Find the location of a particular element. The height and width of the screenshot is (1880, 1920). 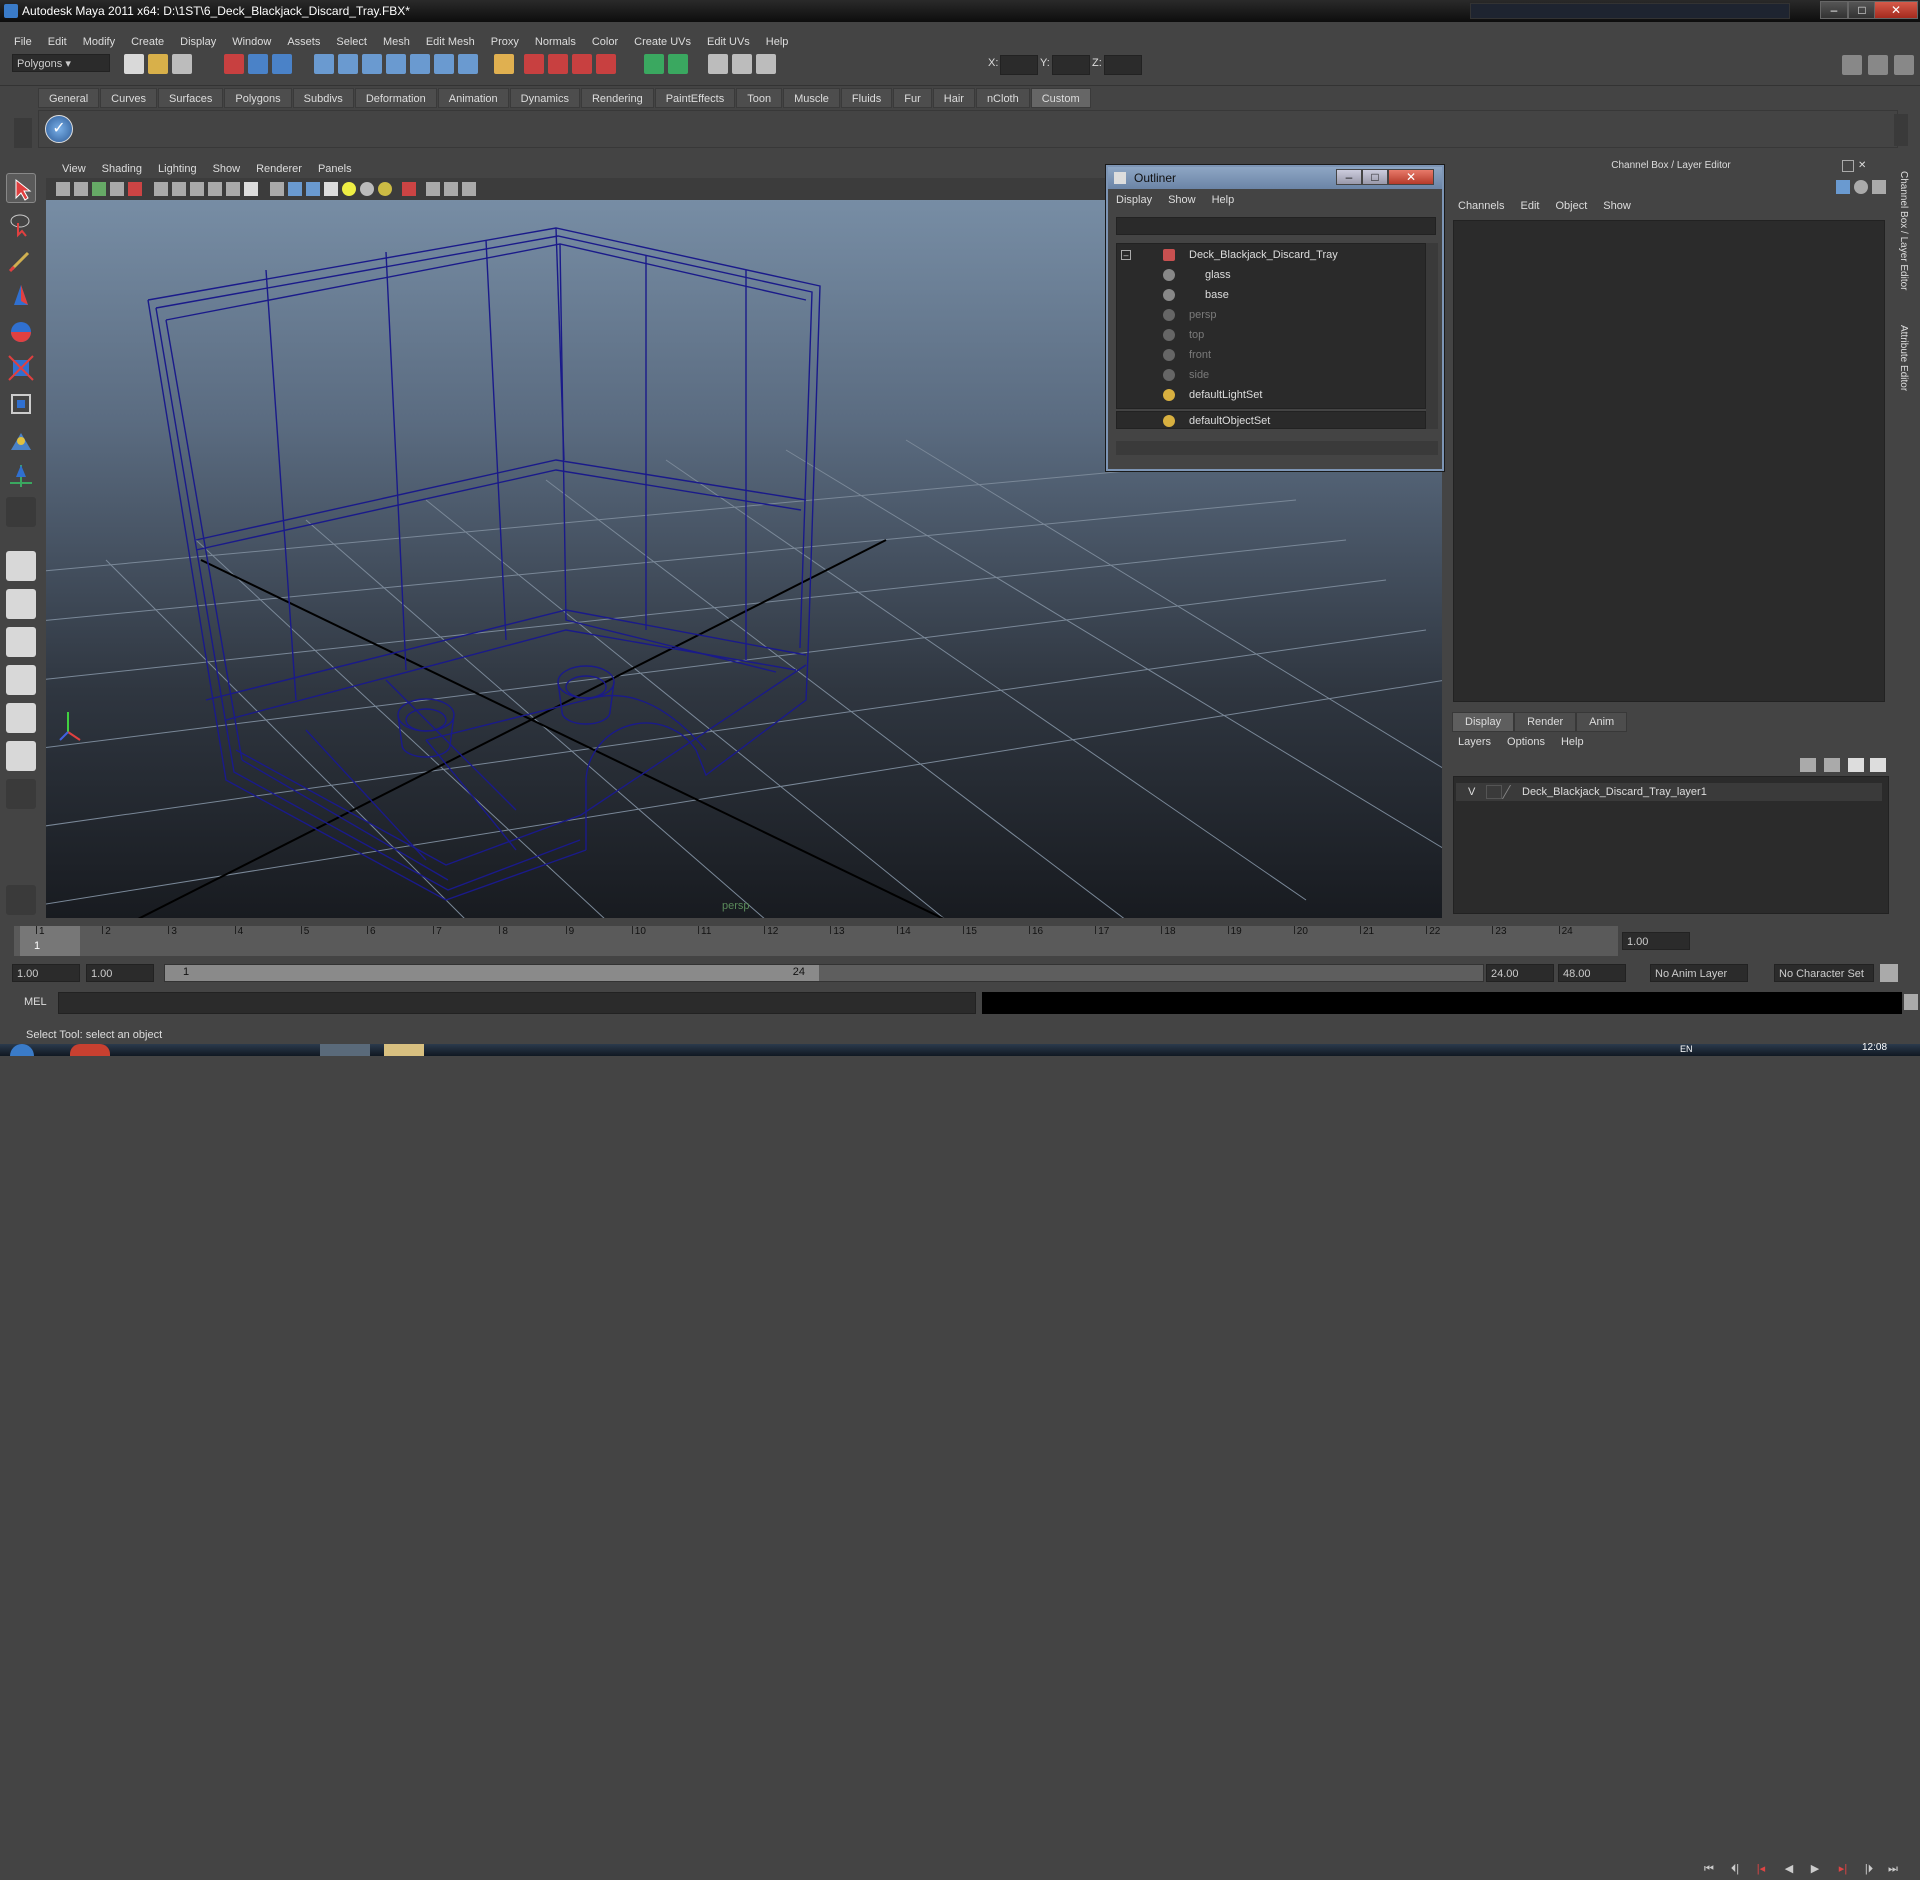

z-field is located at coordinates (1123, 65).